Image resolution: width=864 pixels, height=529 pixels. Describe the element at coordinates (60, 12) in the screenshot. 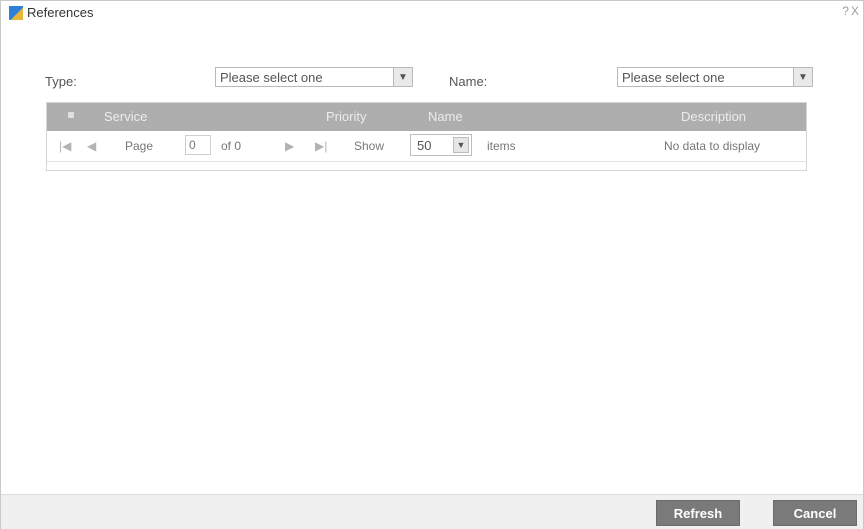

I see `window-title: References` at that location.